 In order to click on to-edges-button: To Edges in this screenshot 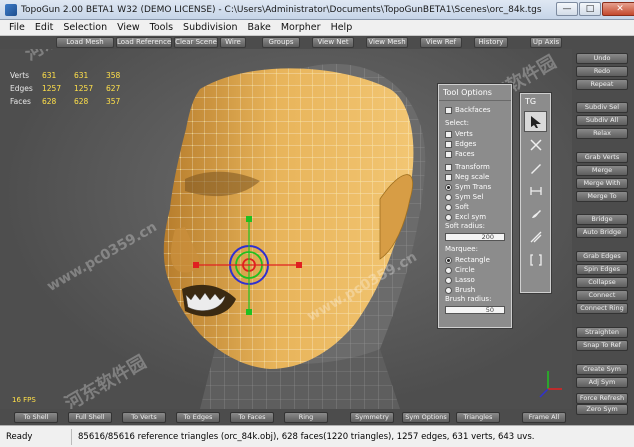, I will do `click(198, 417)`.